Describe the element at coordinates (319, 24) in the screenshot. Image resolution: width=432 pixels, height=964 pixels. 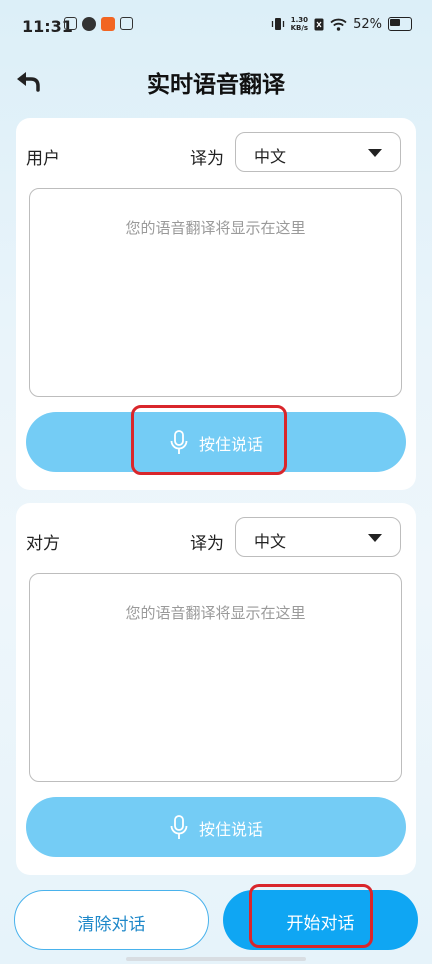
I see `sim-icon` at that location.